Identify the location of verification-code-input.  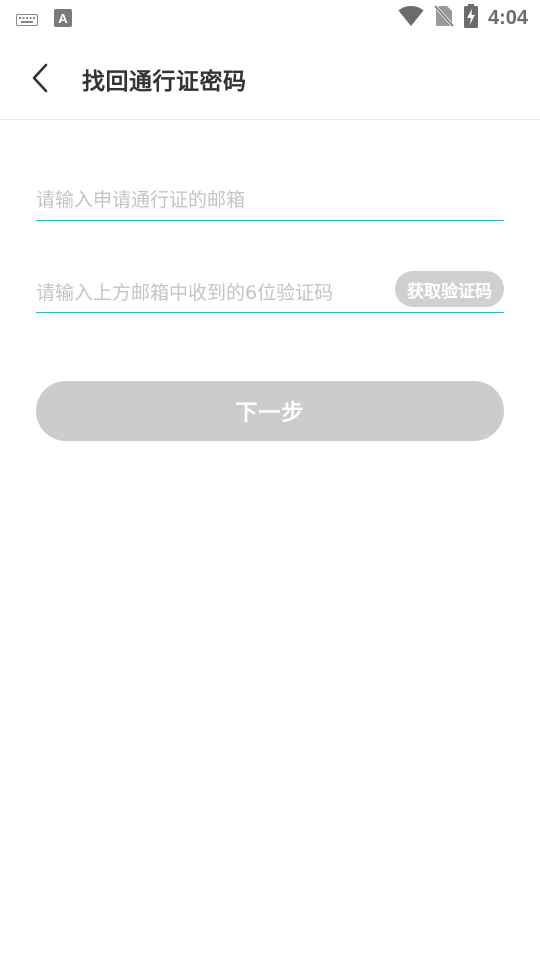
(206, 293).